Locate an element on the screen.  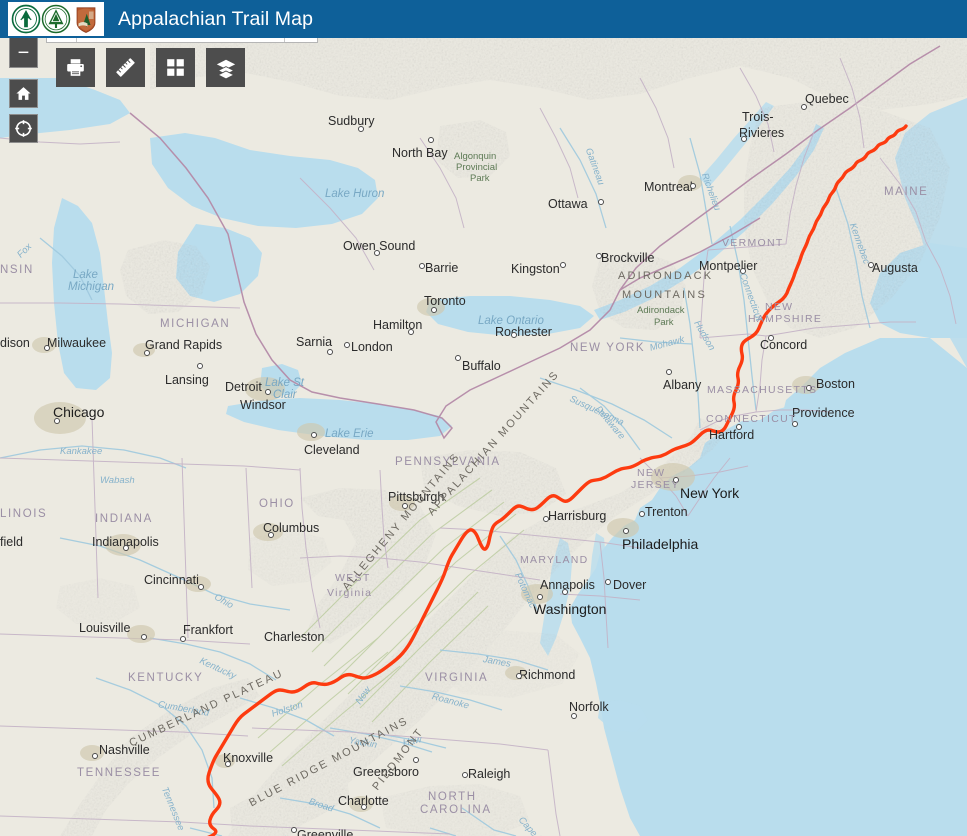
nps-arrowhead-logo is located at coordinates (86, 20).